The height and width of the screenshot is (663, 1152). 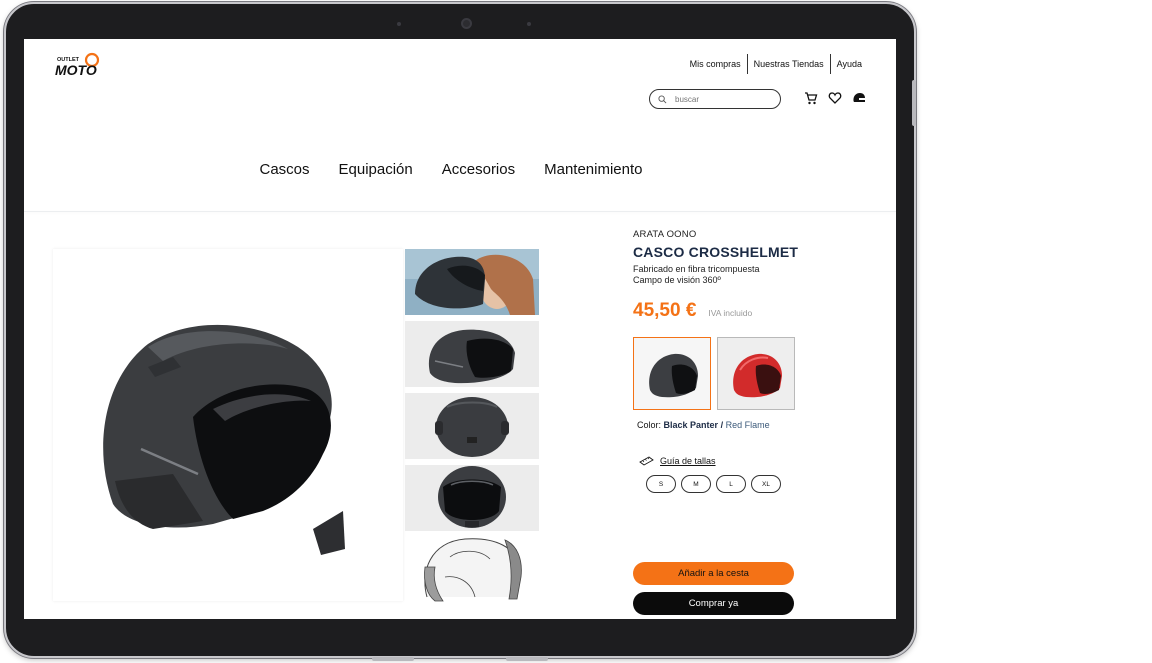 What do you see at coordinates (691, 425) in the screenshot?
I see `color-selected: Black Panter` at bounding box center [691, 425].